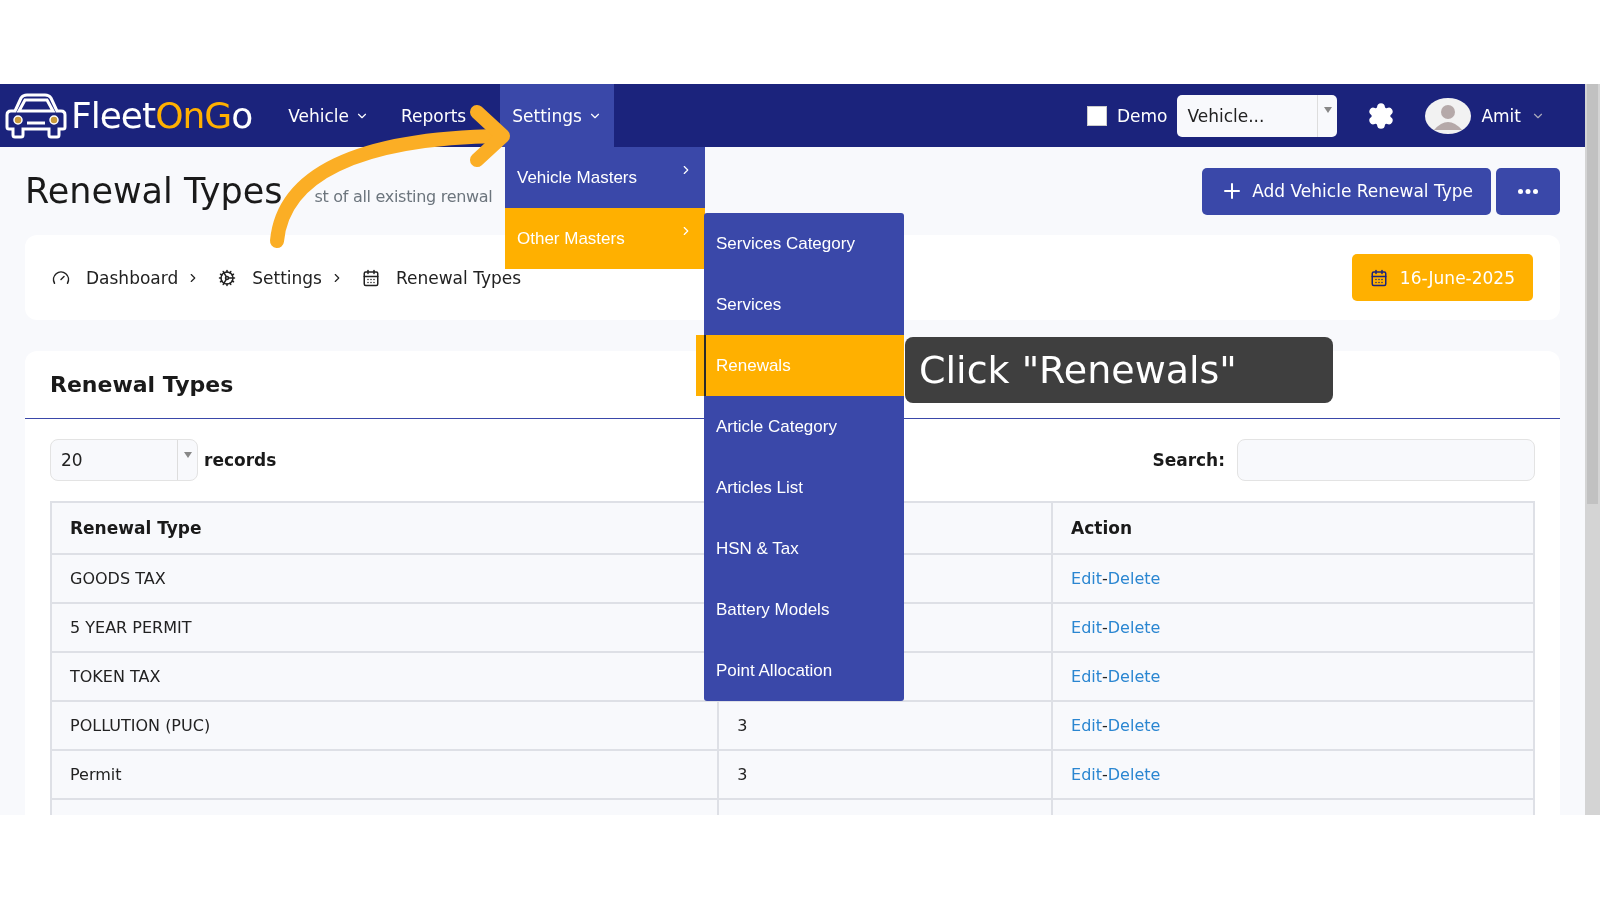 This screenshot has width=1600, height=900. What do you see at coordinates (124, 460) in the screenshot?
I see `page-size-select: 20` at bounding box center [124, 460].